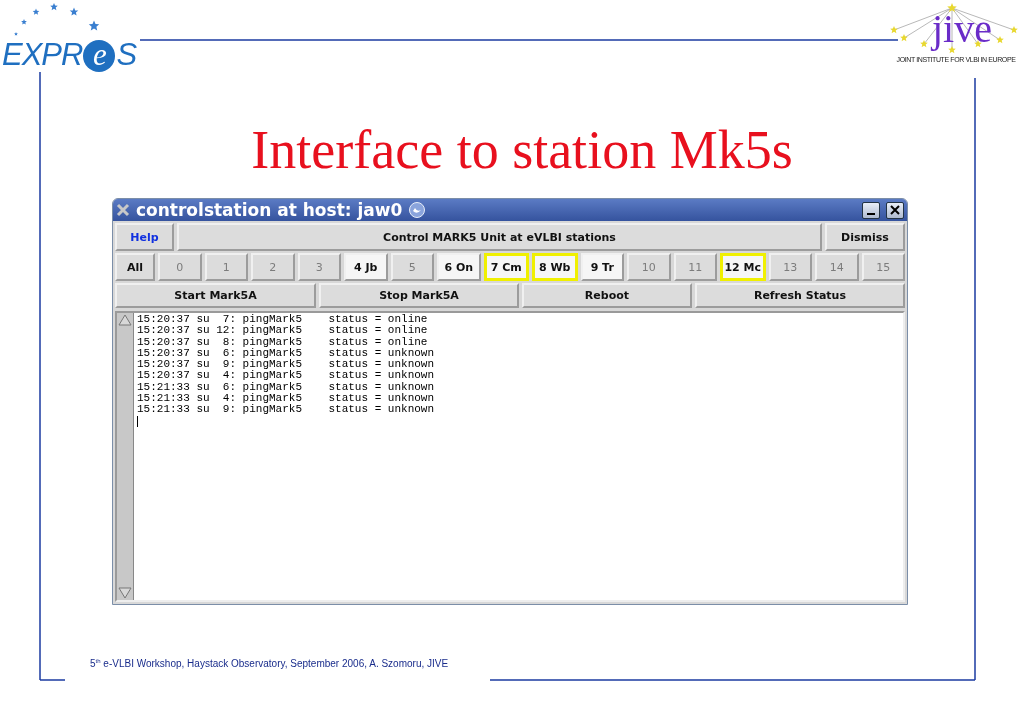 This screenshot has height=709, width=1024. Describe the element at coordinates (286, 376) in the screenshot. I see `log-line: 15:20:37 su 4: pingMark5 status = unknown` at that location.